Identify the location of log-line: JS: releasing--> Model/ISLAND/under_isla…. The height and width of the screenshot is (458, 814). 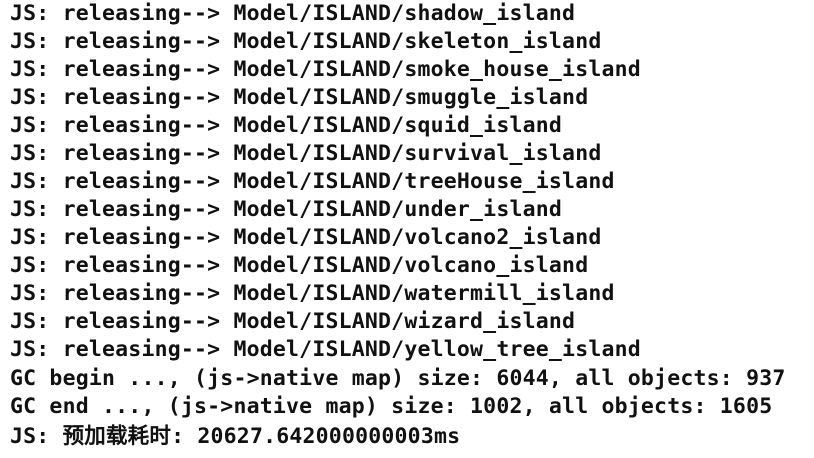
(286, 209).